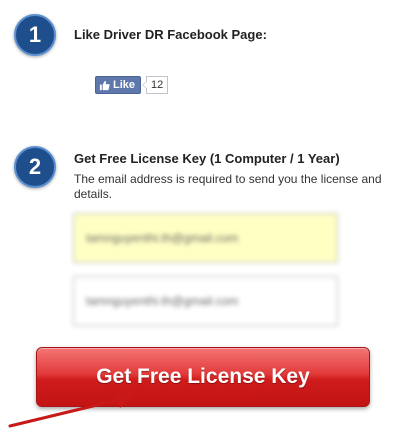 This screenshot has height=440, width=404. Describe the element at coordinates (205, 238) in the screenshot. I see `email-field` at that location.